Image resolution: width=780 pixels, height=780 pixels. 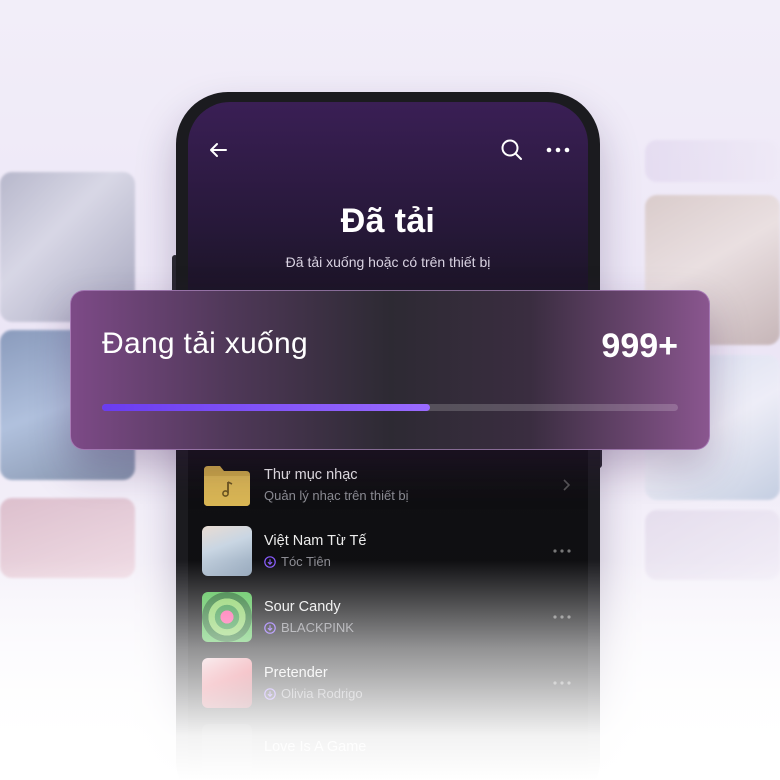 I want to click on chevron-right-icon, so click(x=567, y=485).